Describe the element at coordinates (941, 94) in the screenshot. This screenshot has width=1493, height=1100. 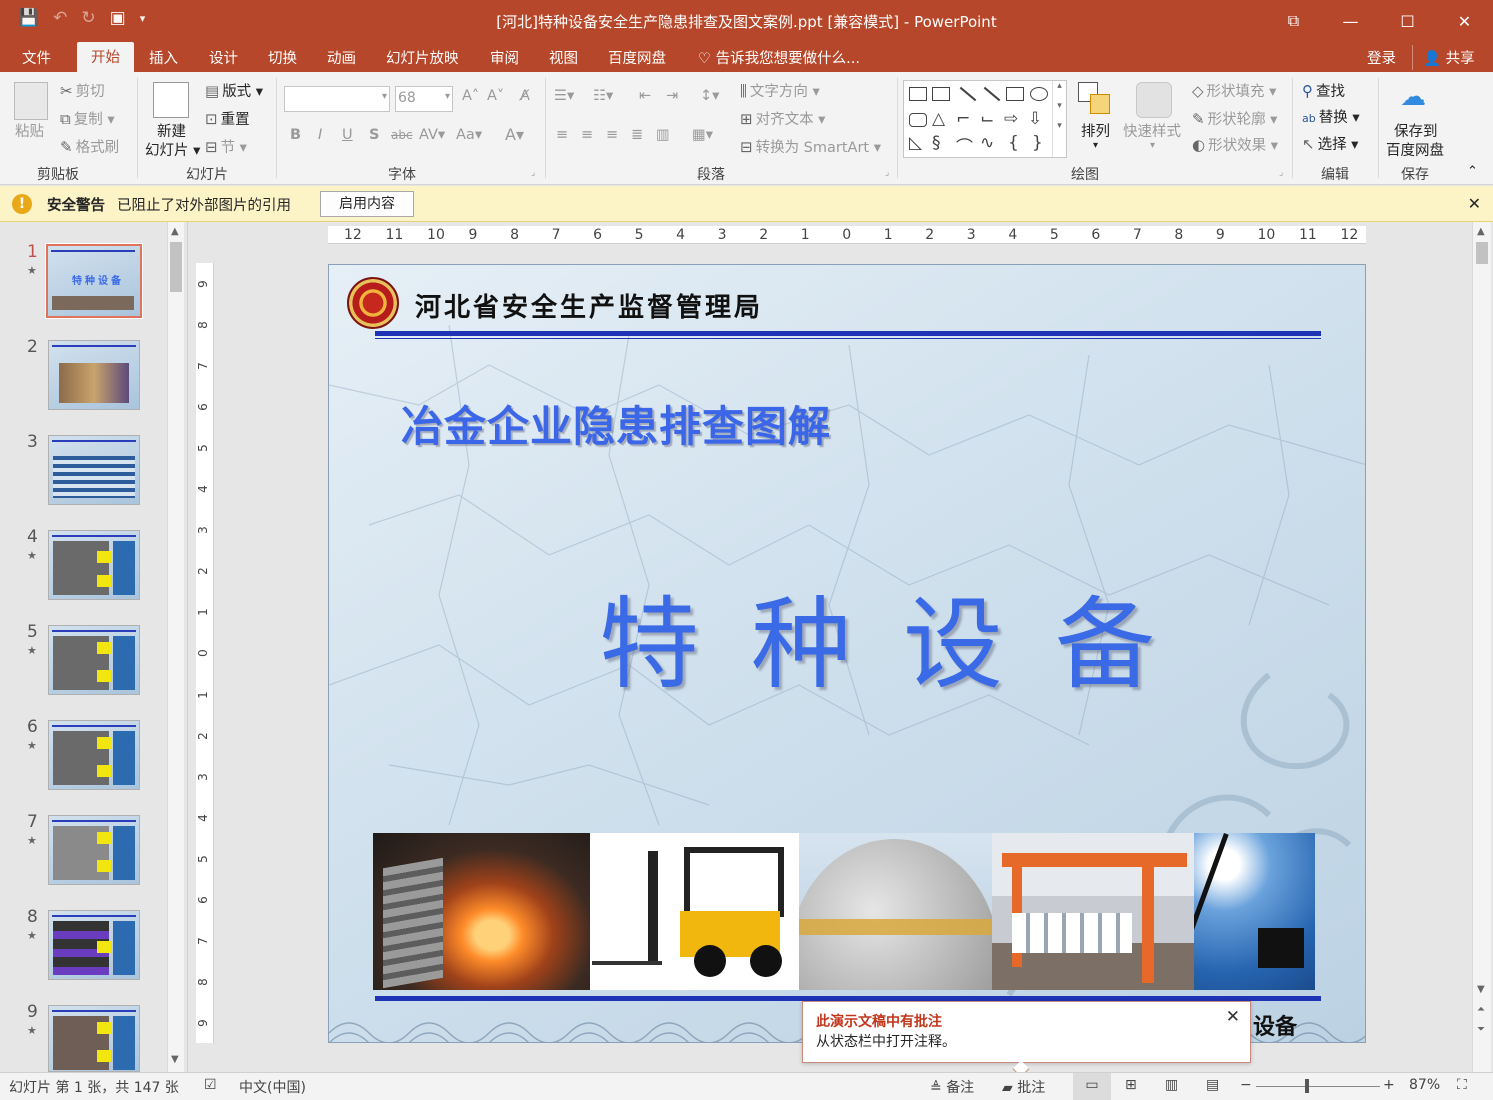
I see `vertical-textbox-shape-icon` at that location.